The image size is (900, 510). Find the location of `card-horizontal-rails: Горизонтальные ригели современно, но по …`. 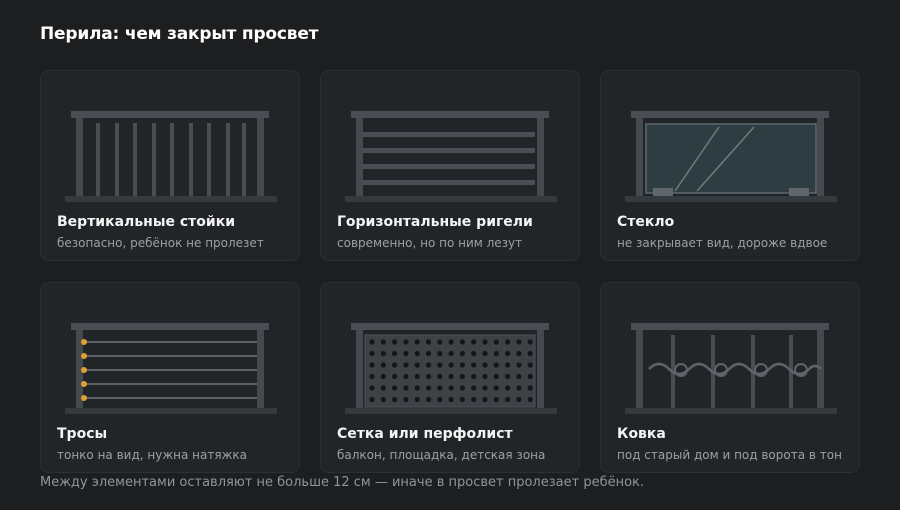

card-horizontal-rails: Горизонтальные ригели современно, но по … is located at coordinates (450, 165).